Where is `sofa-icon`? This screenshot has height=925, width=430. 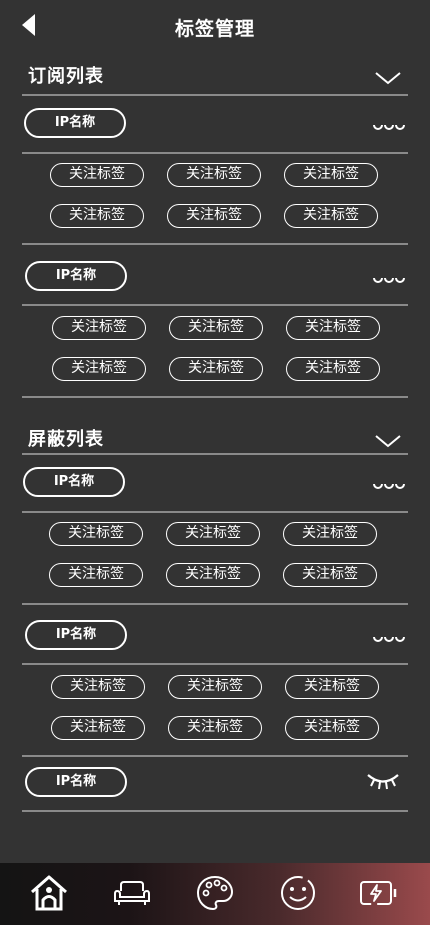 sofa-icon is located at coordinates (132, 893).